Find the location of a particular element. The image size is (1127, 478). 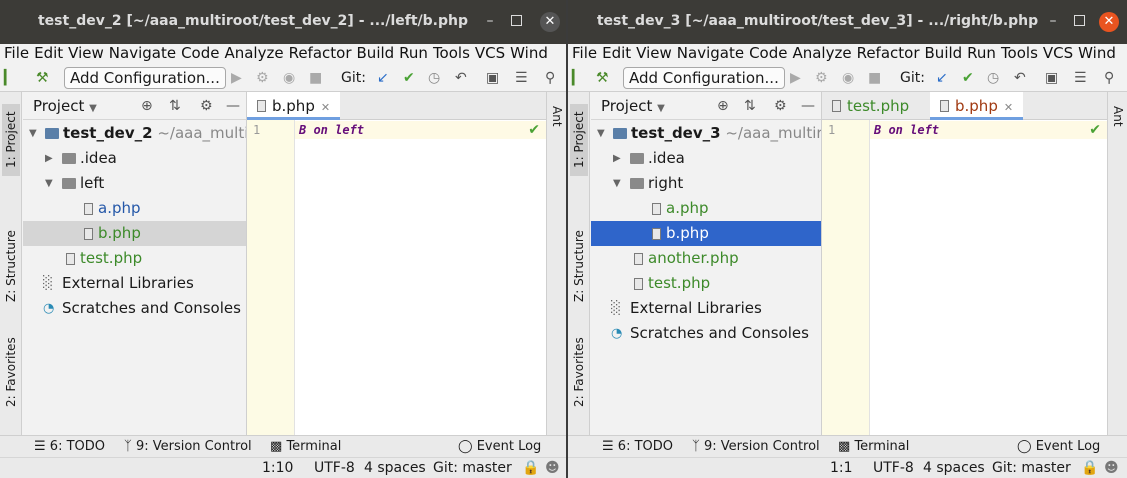

hide-icon: — is located at coordinates (233, 106).